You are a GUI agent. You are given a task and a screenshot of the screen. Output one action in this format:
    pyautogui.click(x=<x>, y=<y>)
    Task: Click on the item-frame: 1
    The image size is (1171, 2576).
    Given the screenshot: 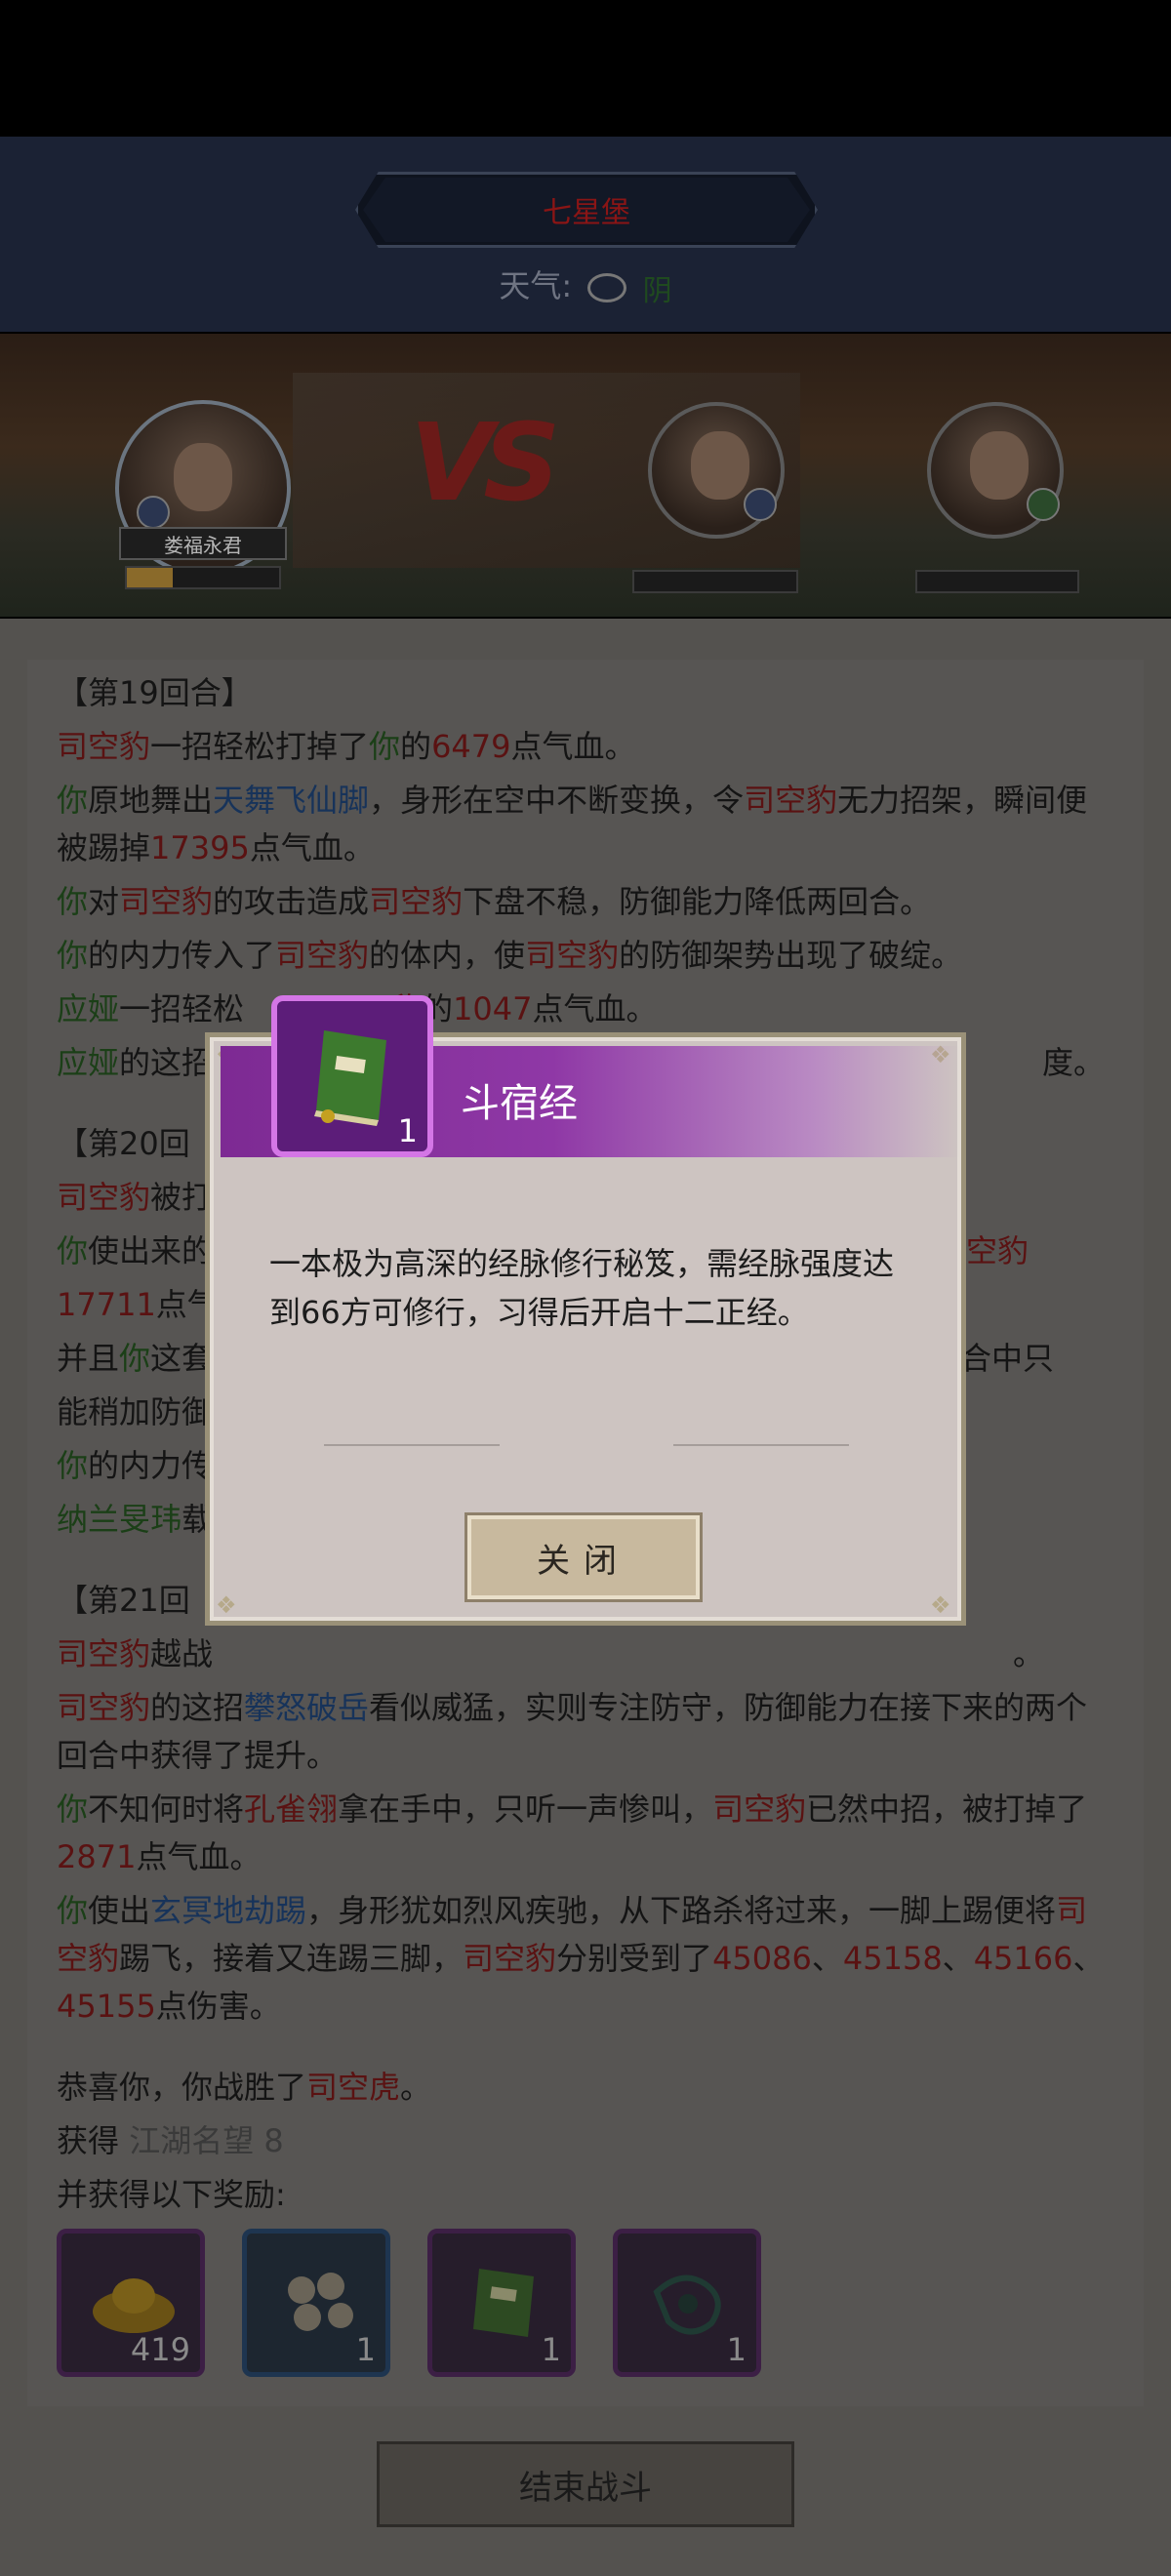 What is the action you would take?
    pyautogui.click(x=352, y=1076)
    